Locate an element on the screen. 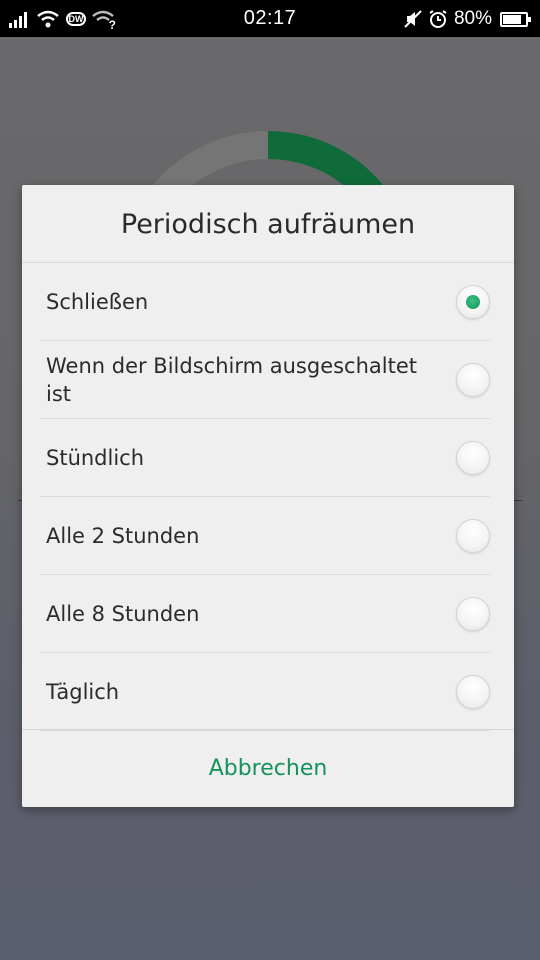  option-screen-off: Wenn der Bildschirm ausgeschaltet ist is located at coordinates (265, 380).